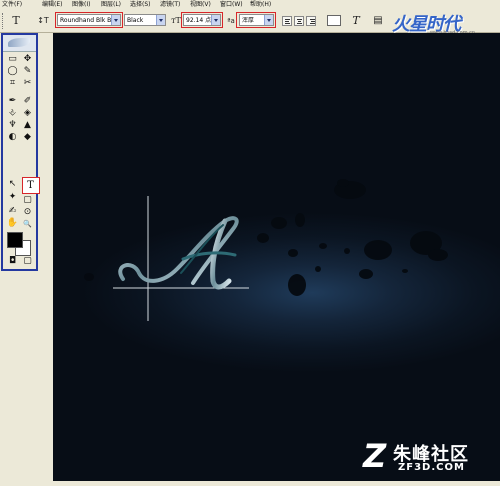 The width and height of the screenshot is (500, 486). I want to click on align-right-button, so click(311, 21).